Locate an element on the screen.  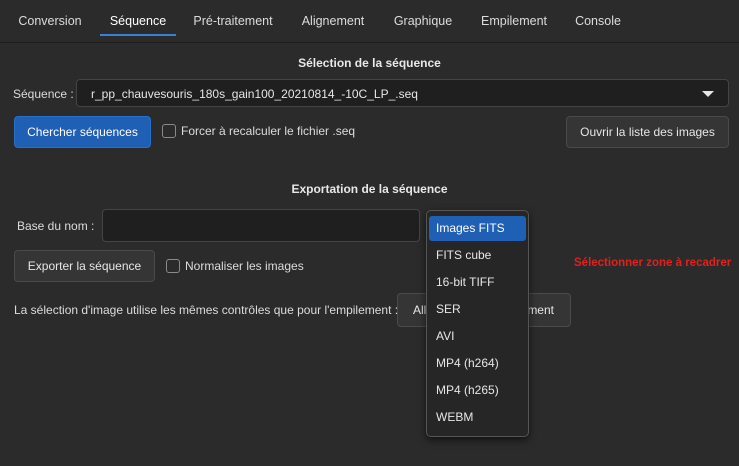
sequence-label: Séquence : is located at coordinates (43, 94).